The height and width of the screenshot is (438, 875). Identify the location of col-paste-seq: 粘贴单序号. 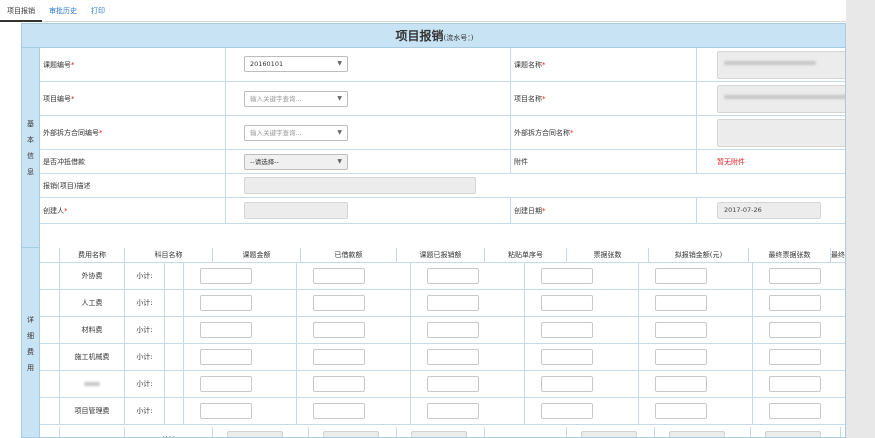
(526, 255).